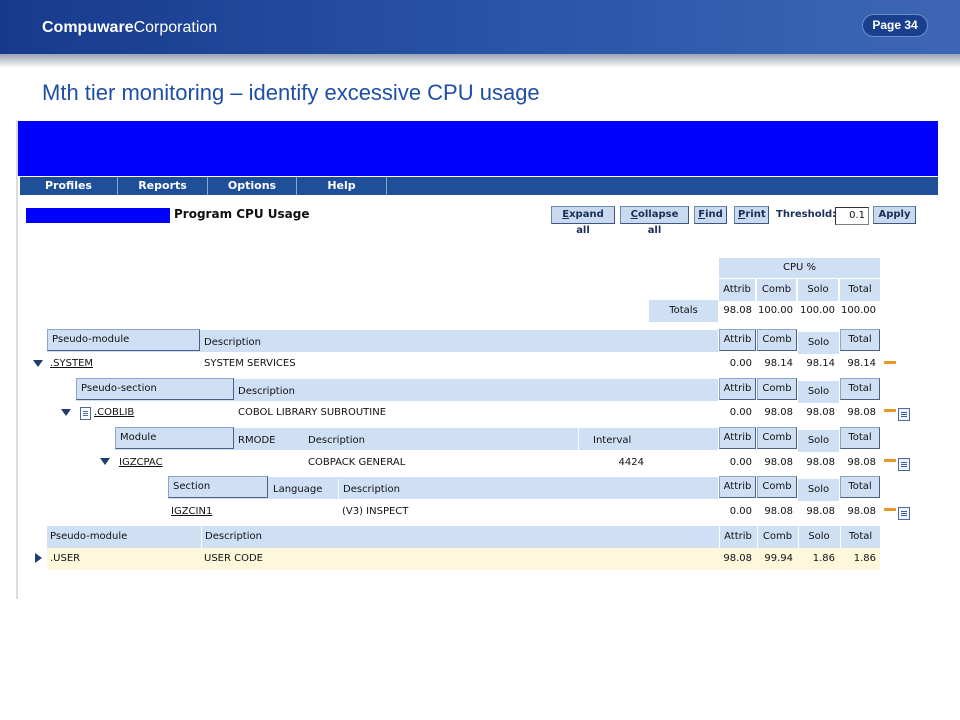  What do you see at coordinates (252, 186) in the screenshot?
I see `menu-options: Options` at bounding box center [252, 186].